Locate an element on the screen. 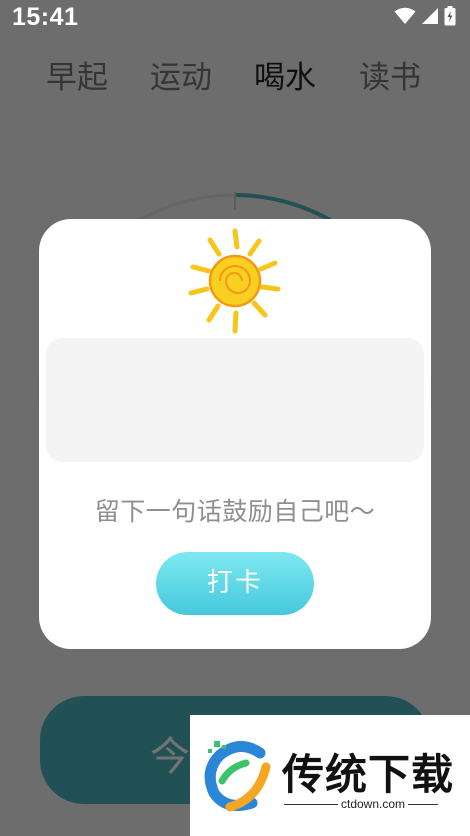  sun-icon is located at coordinates (234, 281).